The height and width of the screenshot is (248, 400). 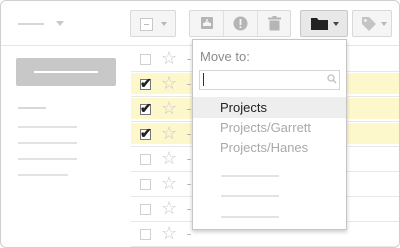 I want to click on app-switcher-placeholder, so click(x=31, y=24).